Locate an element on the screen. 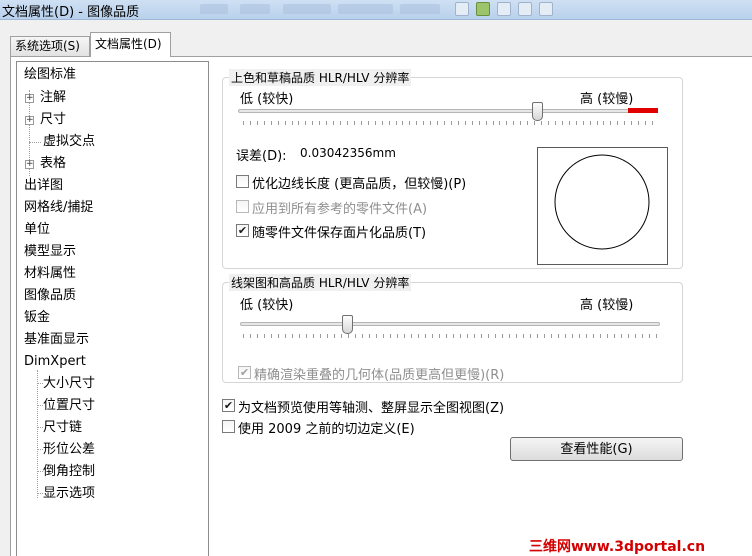 The image size is (752, 556). view-performance-button: 查看性能(G) is located at coordinates (596, 449).